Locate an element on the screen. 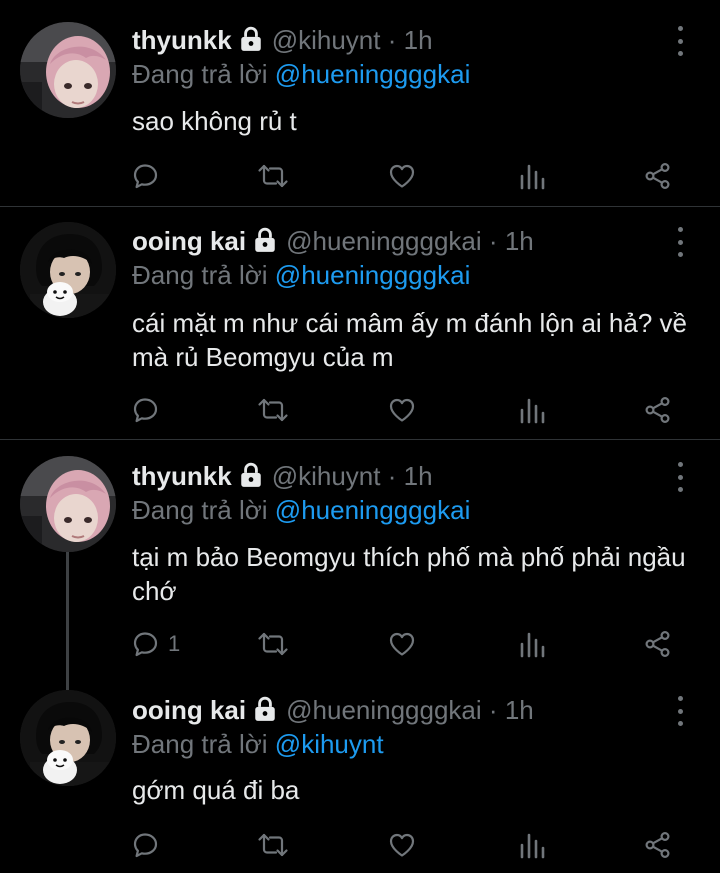 Image resolution: width=720 pixels, height=873 pixels. tweet-text: sao không rủ t is located at coordinates (214, 121).